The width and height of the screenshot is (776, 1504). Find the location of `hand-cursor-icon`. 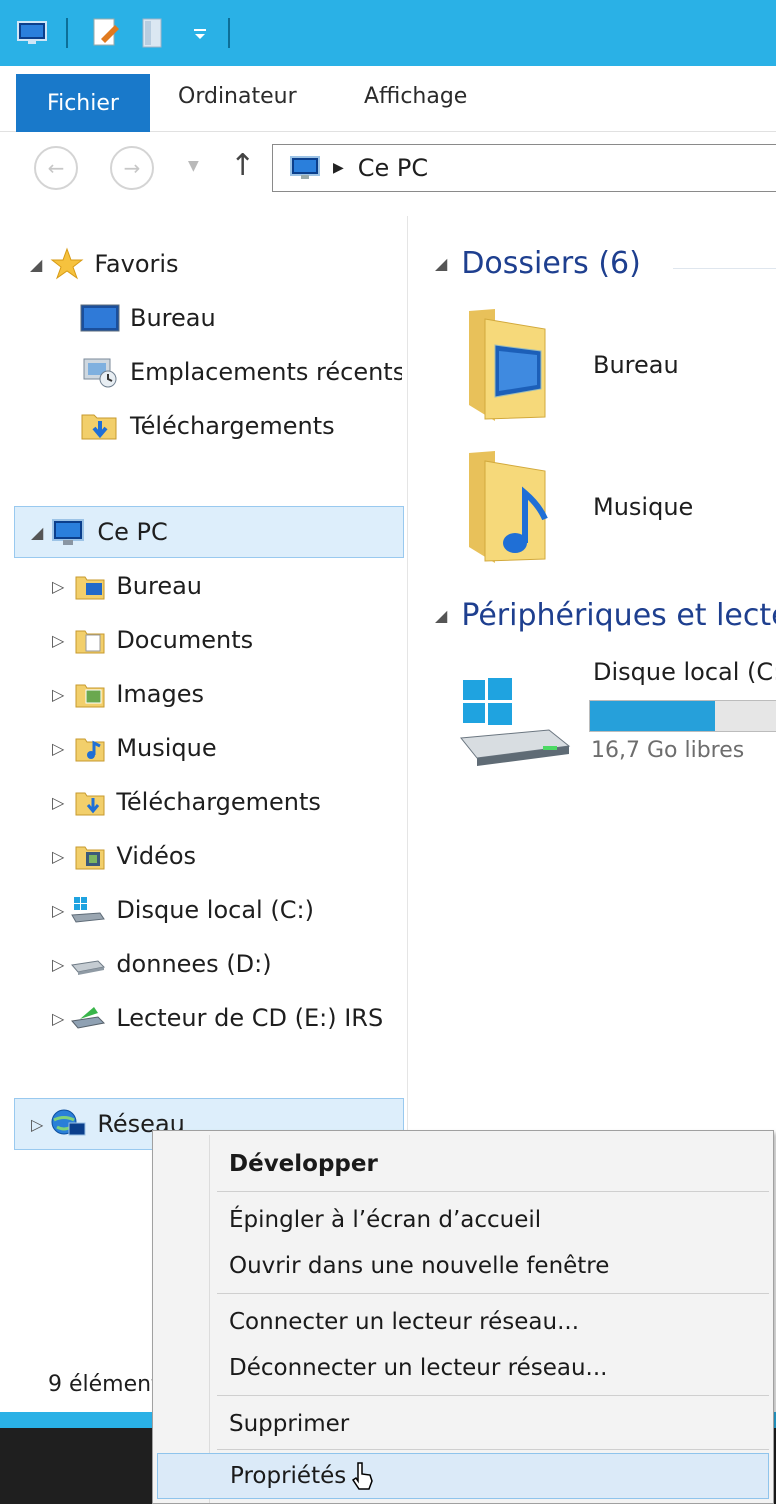

hand-cursor-icon is located at coordinates (363, 1476).